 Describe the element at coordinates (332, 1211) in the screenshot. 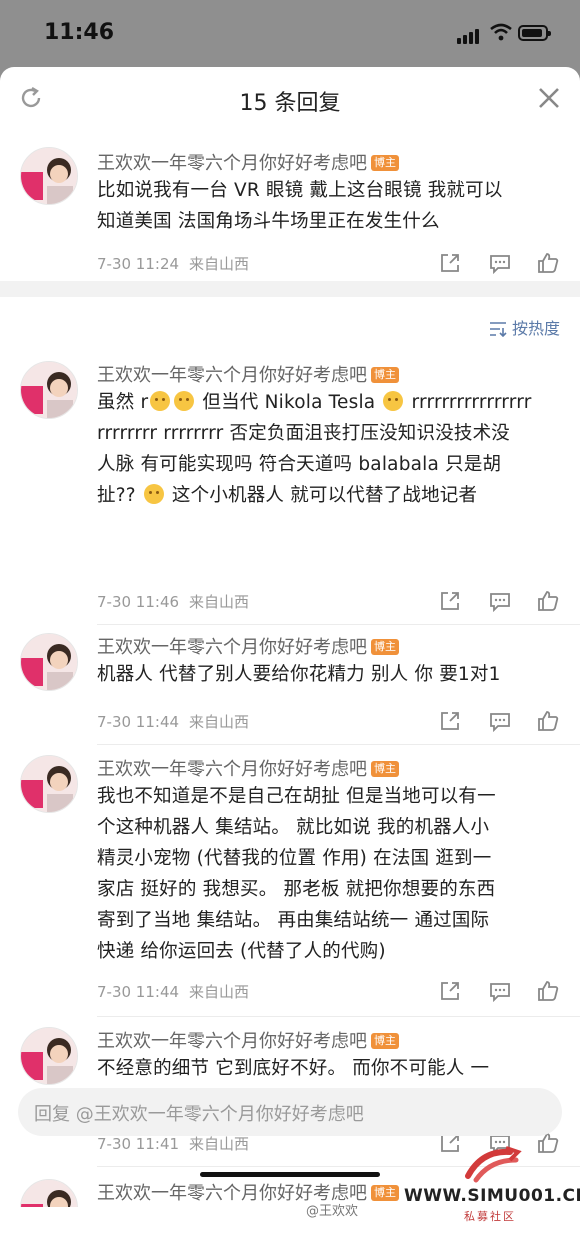

I see `weibo-watermark: @王欢欢` at that location.